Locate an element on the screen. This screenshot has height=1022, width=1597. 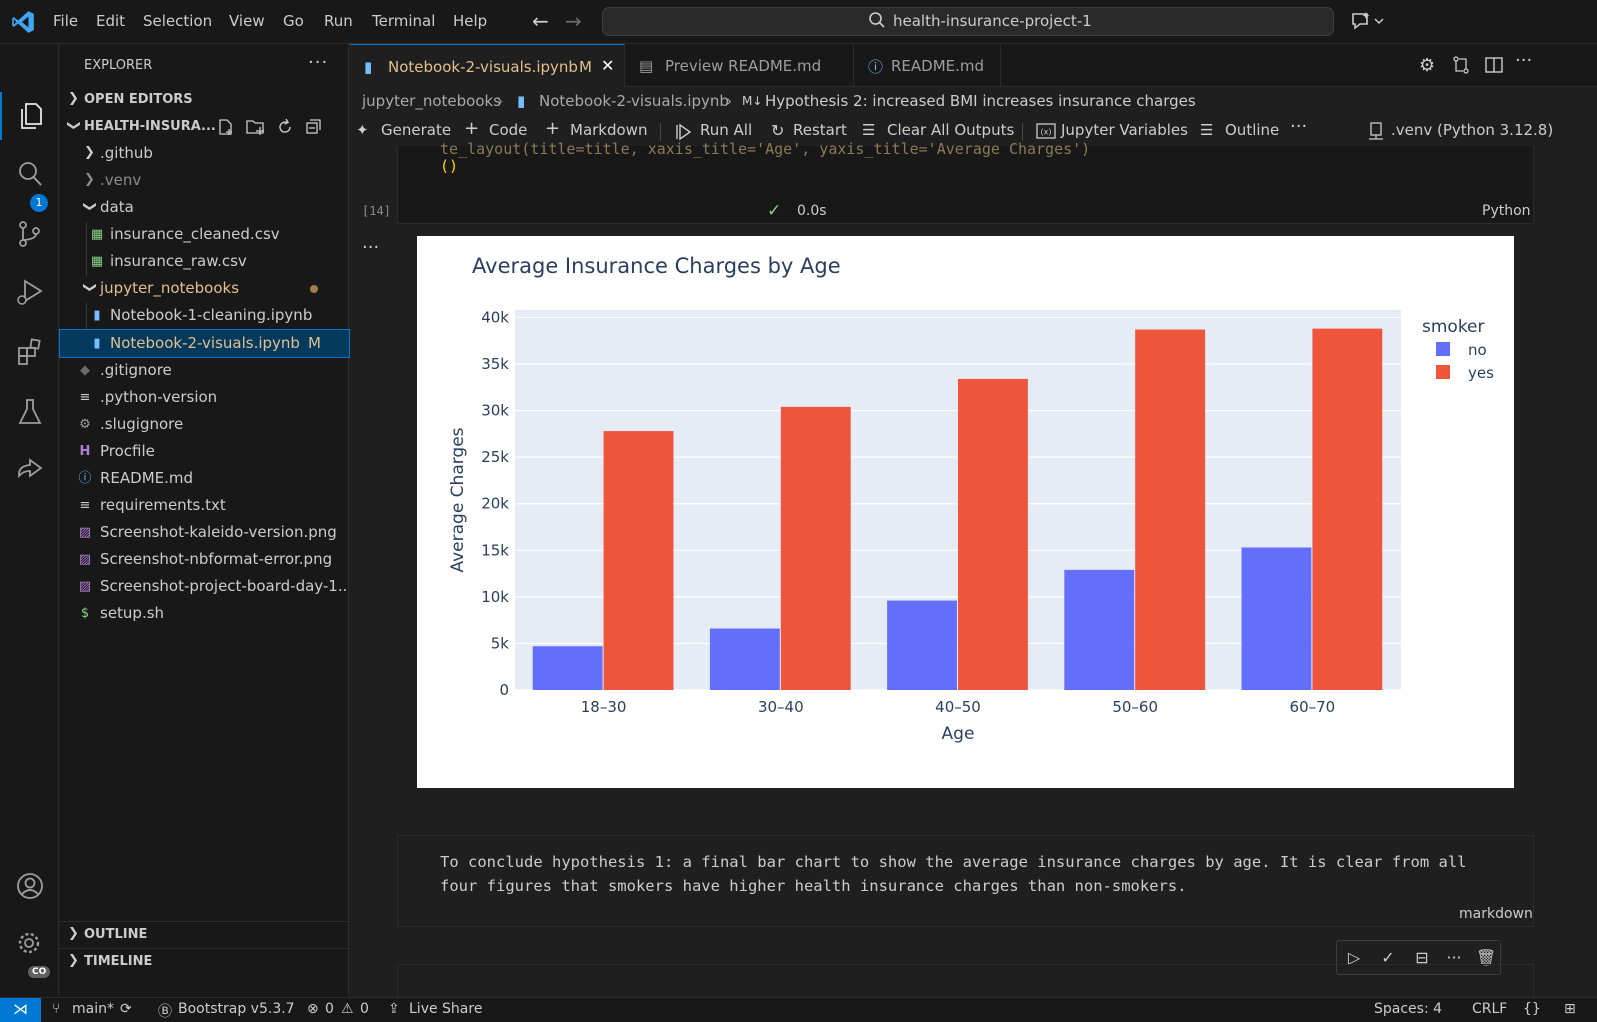
error-count: 0 is located at coordinates (329, 1009).